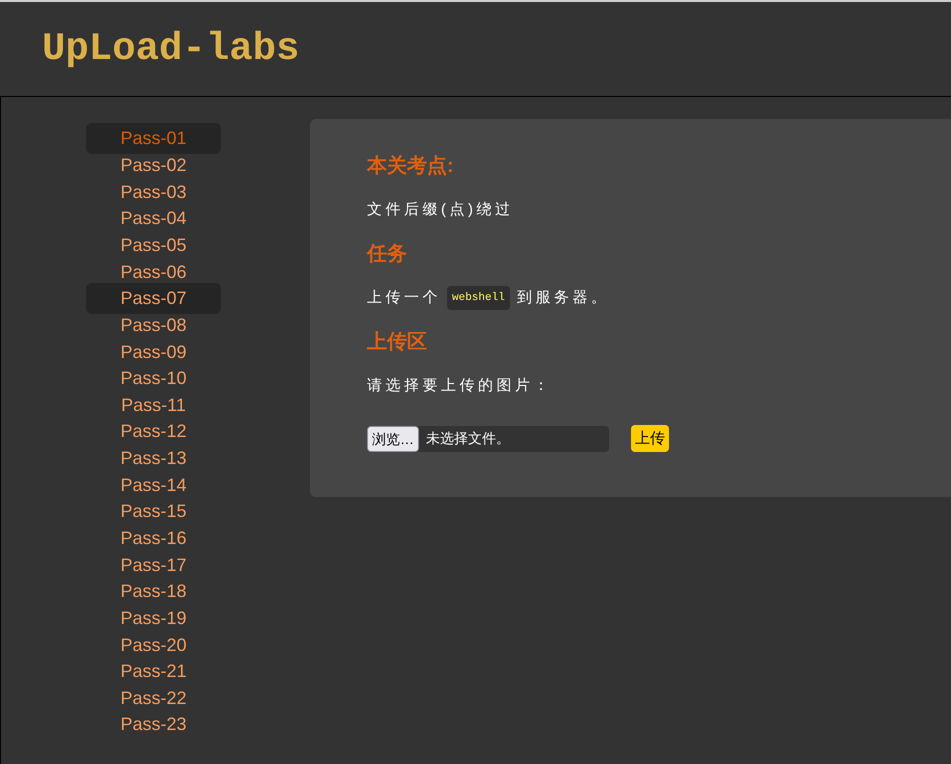  I want to click on description-text: 文件后缀(点)绕过, so click(440, 210).